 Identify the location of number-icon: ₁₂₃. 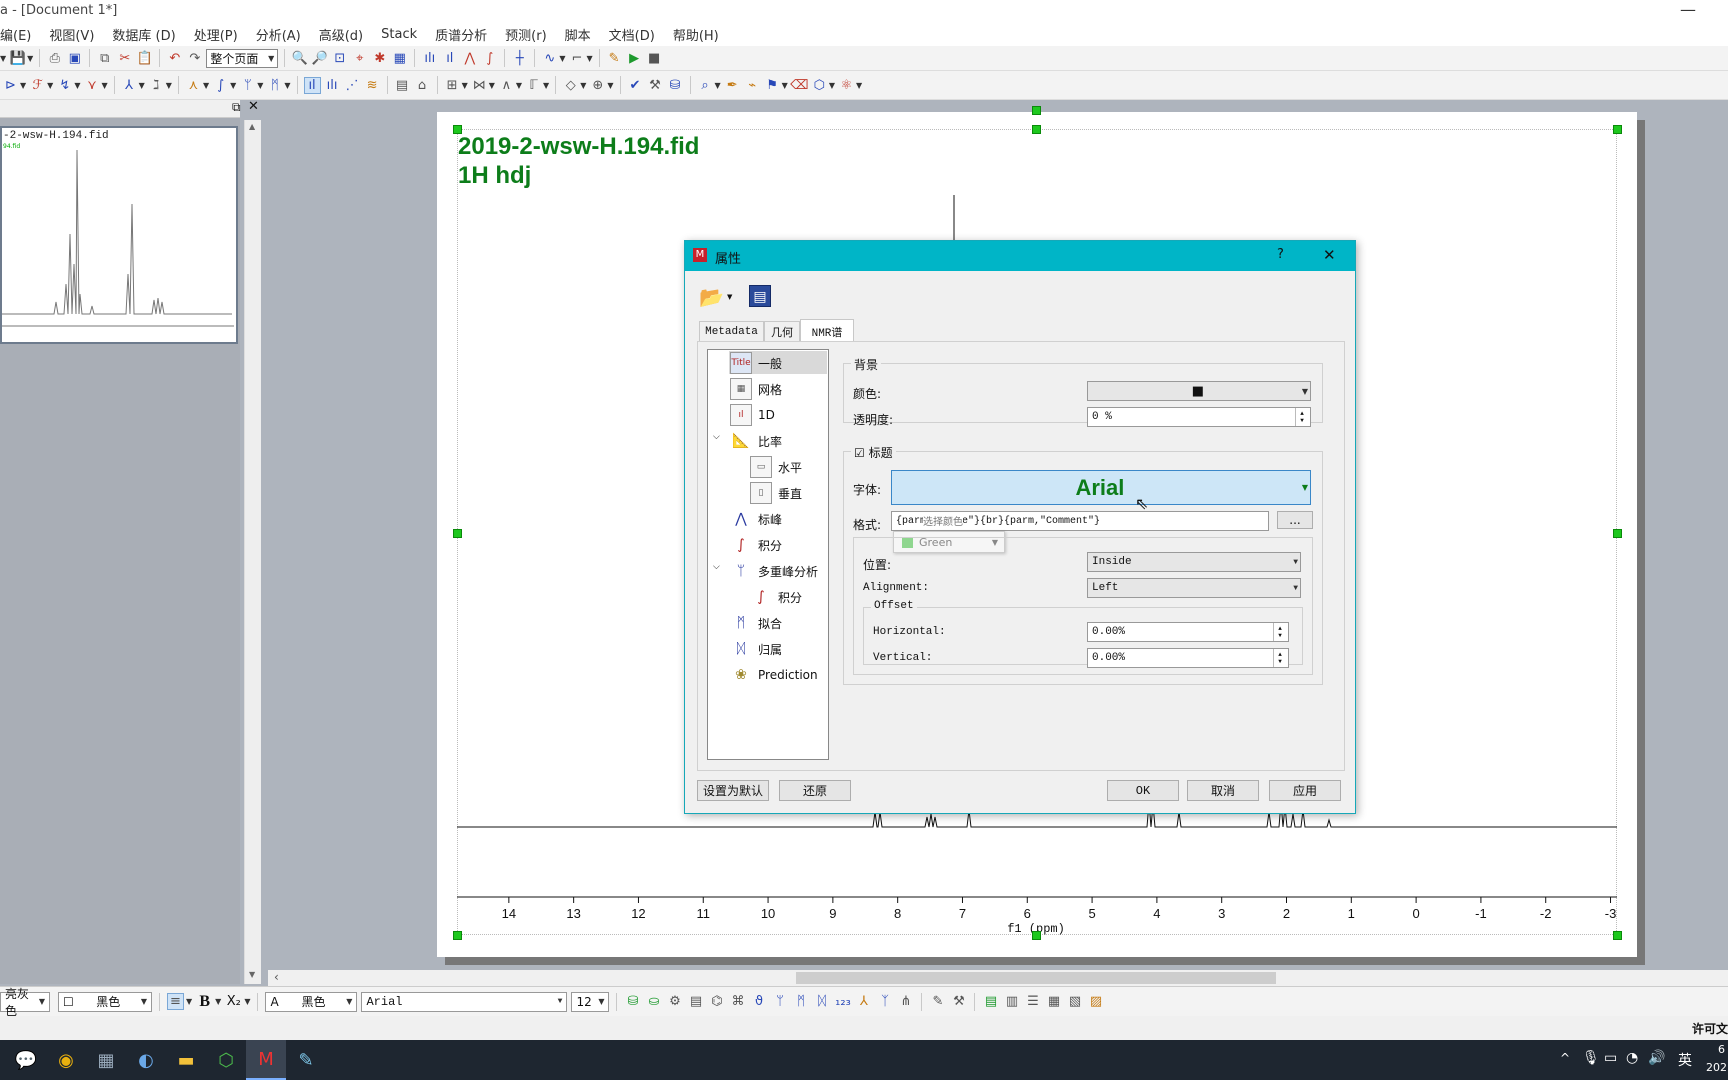
(842, 1001).